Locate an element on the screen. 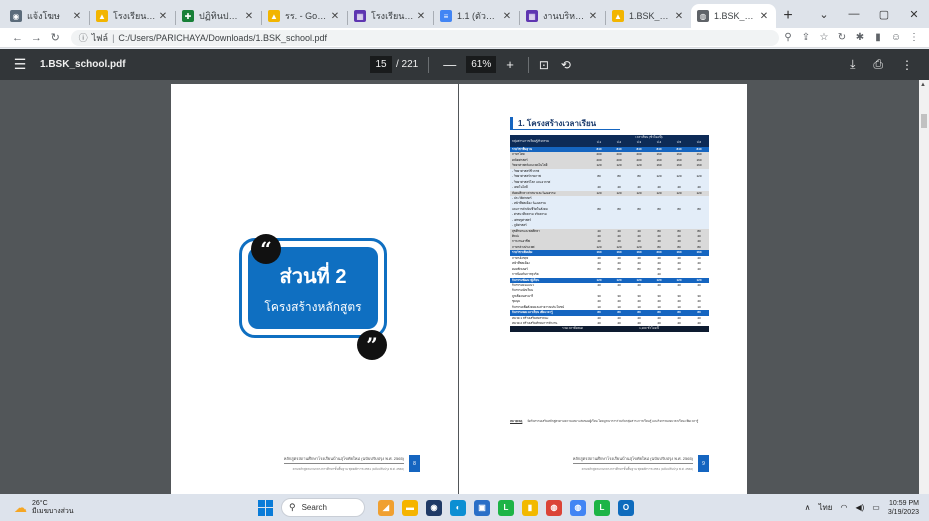 Image resolution: width=929 pixels, height=521 pixels. download-icon: ⤓ is located at coordinates (852, 64).